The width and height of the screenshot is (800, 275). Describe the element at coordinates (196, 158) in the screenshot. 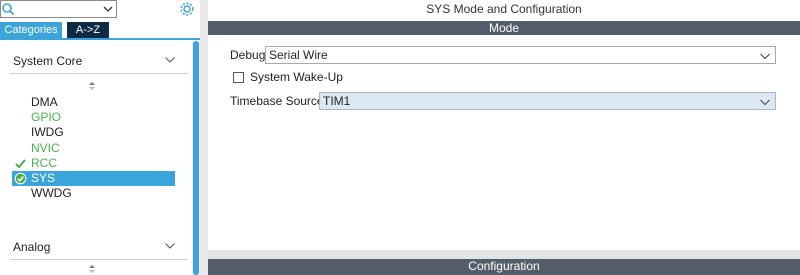

I see `scrollbar-thumb` at that location.